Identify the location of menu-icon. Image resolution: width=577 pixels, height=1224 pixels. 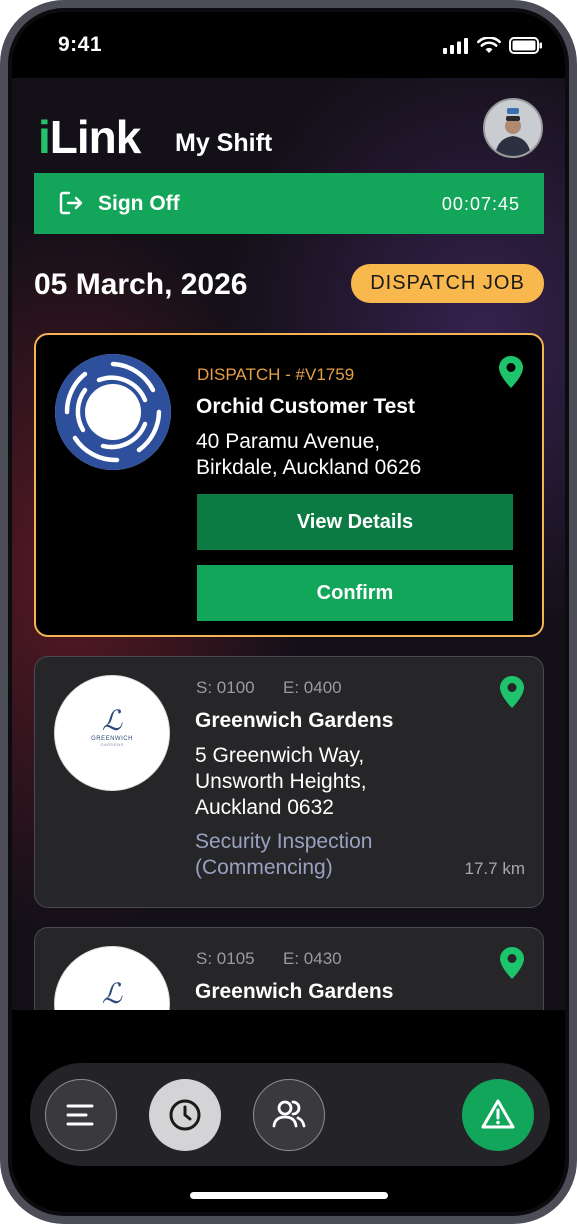
(80, 1115).